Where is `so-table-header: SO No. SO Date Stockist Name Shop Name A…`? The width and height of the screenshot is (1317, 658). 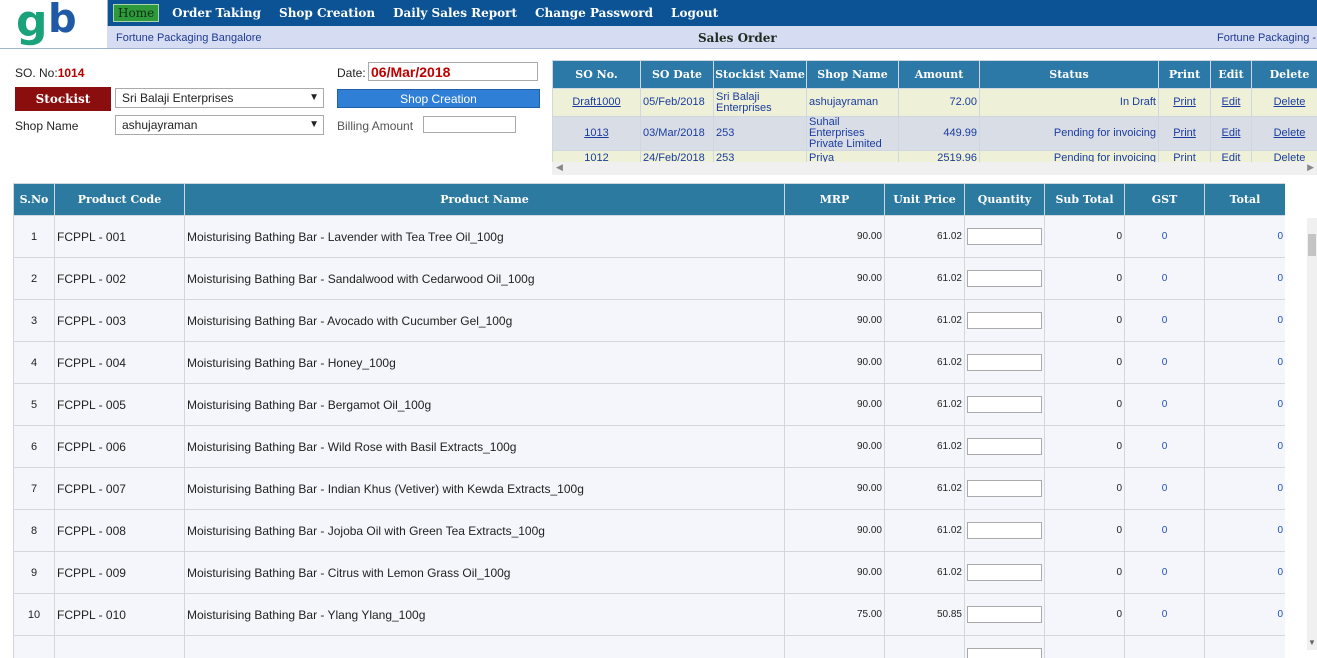 so-table-header: SO No. SO Date Stockist Name Shop Name A… is located at coordinates (934, 74).